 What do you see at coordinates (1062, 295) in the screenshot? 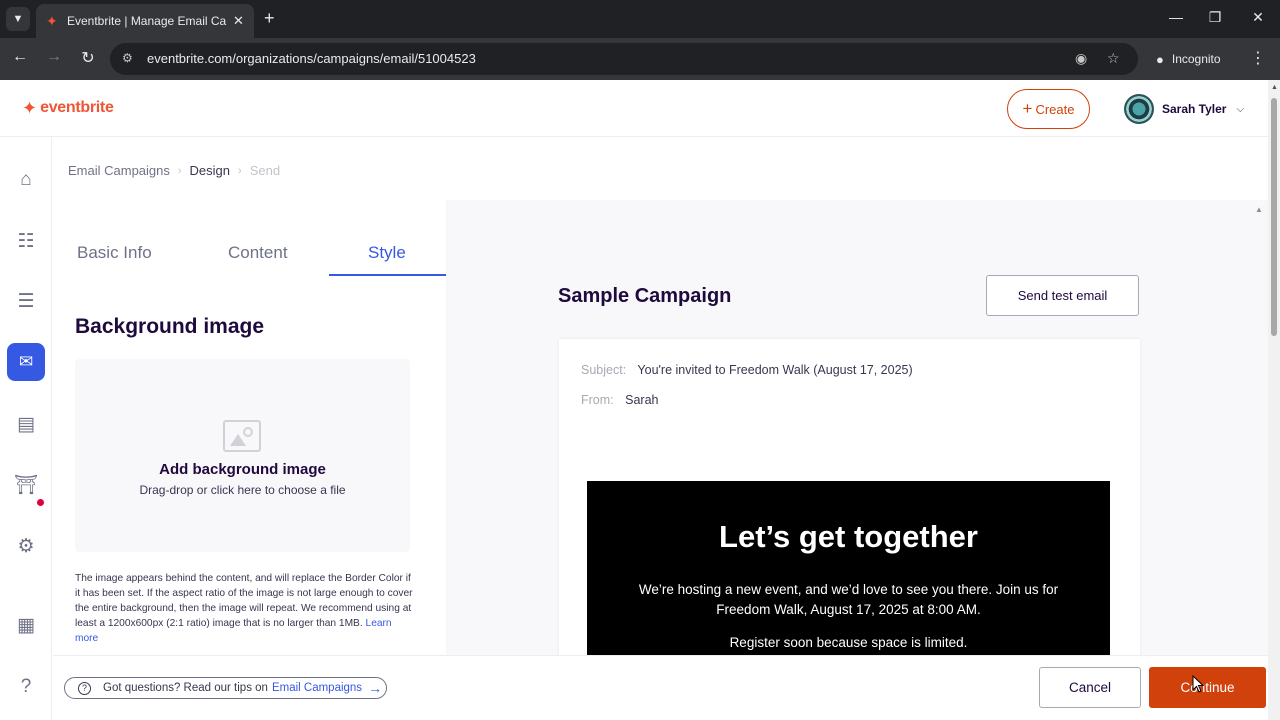
I see `send-test-email-button: Send test email` at bounding box center [1062, 295].